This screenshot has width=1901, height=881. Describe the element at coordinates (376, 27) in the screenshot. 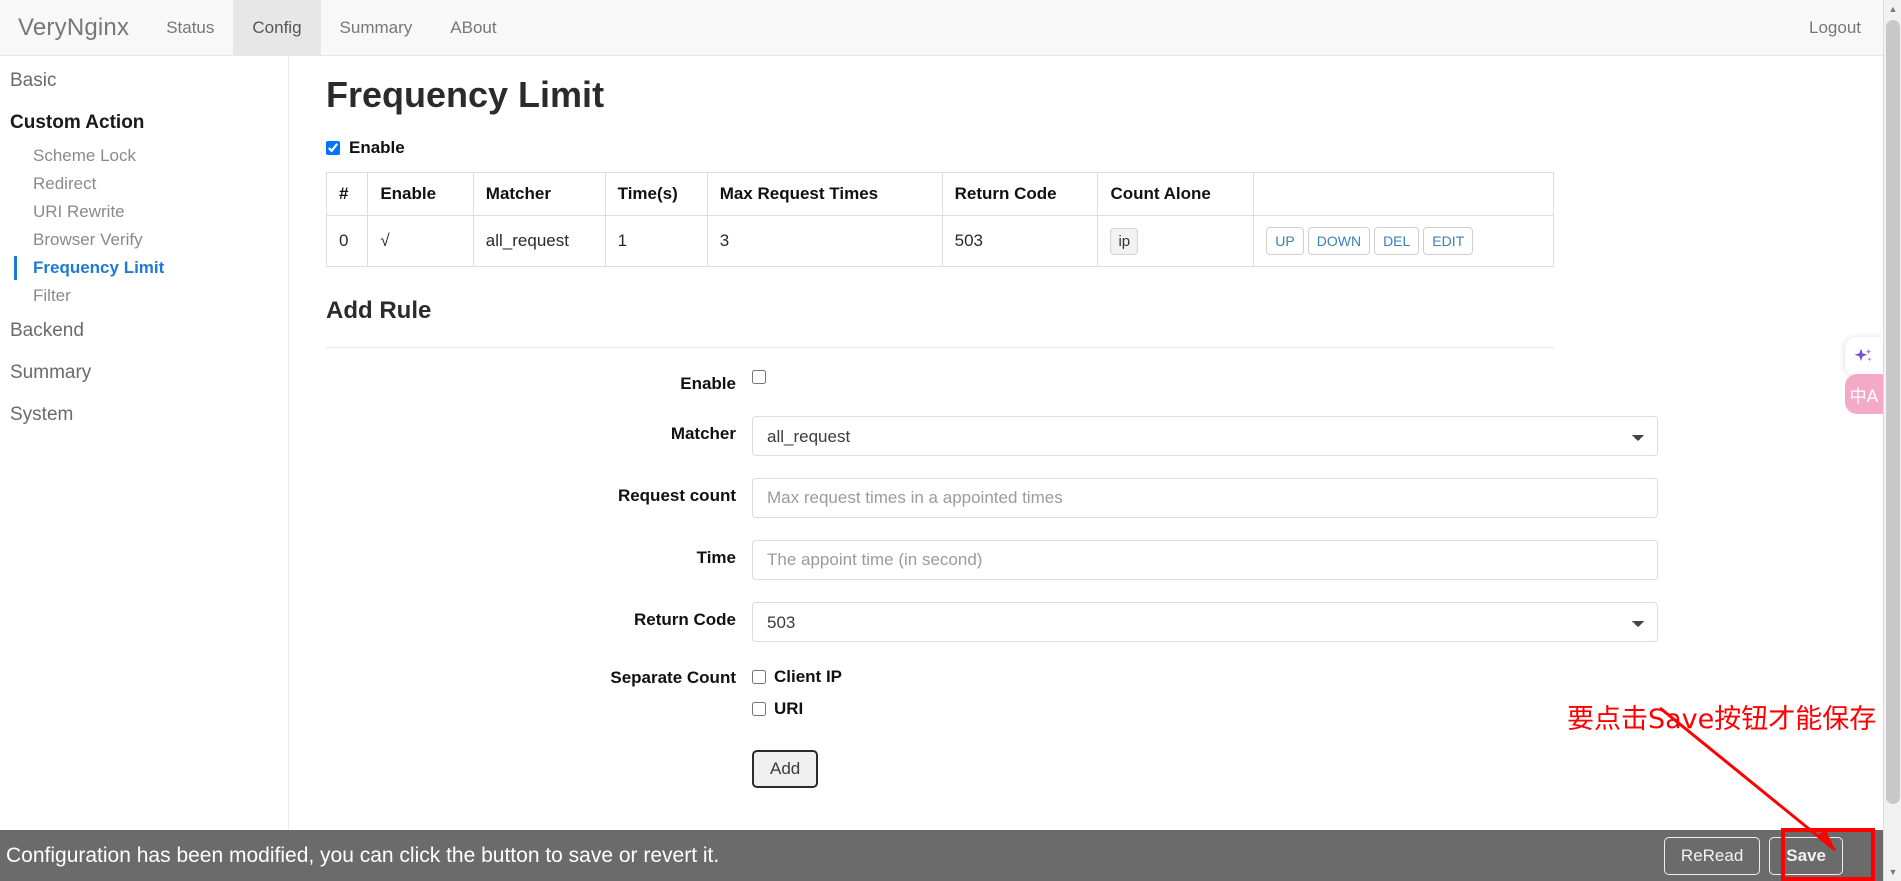

I see `nav-item-summary: Summary` at that location.